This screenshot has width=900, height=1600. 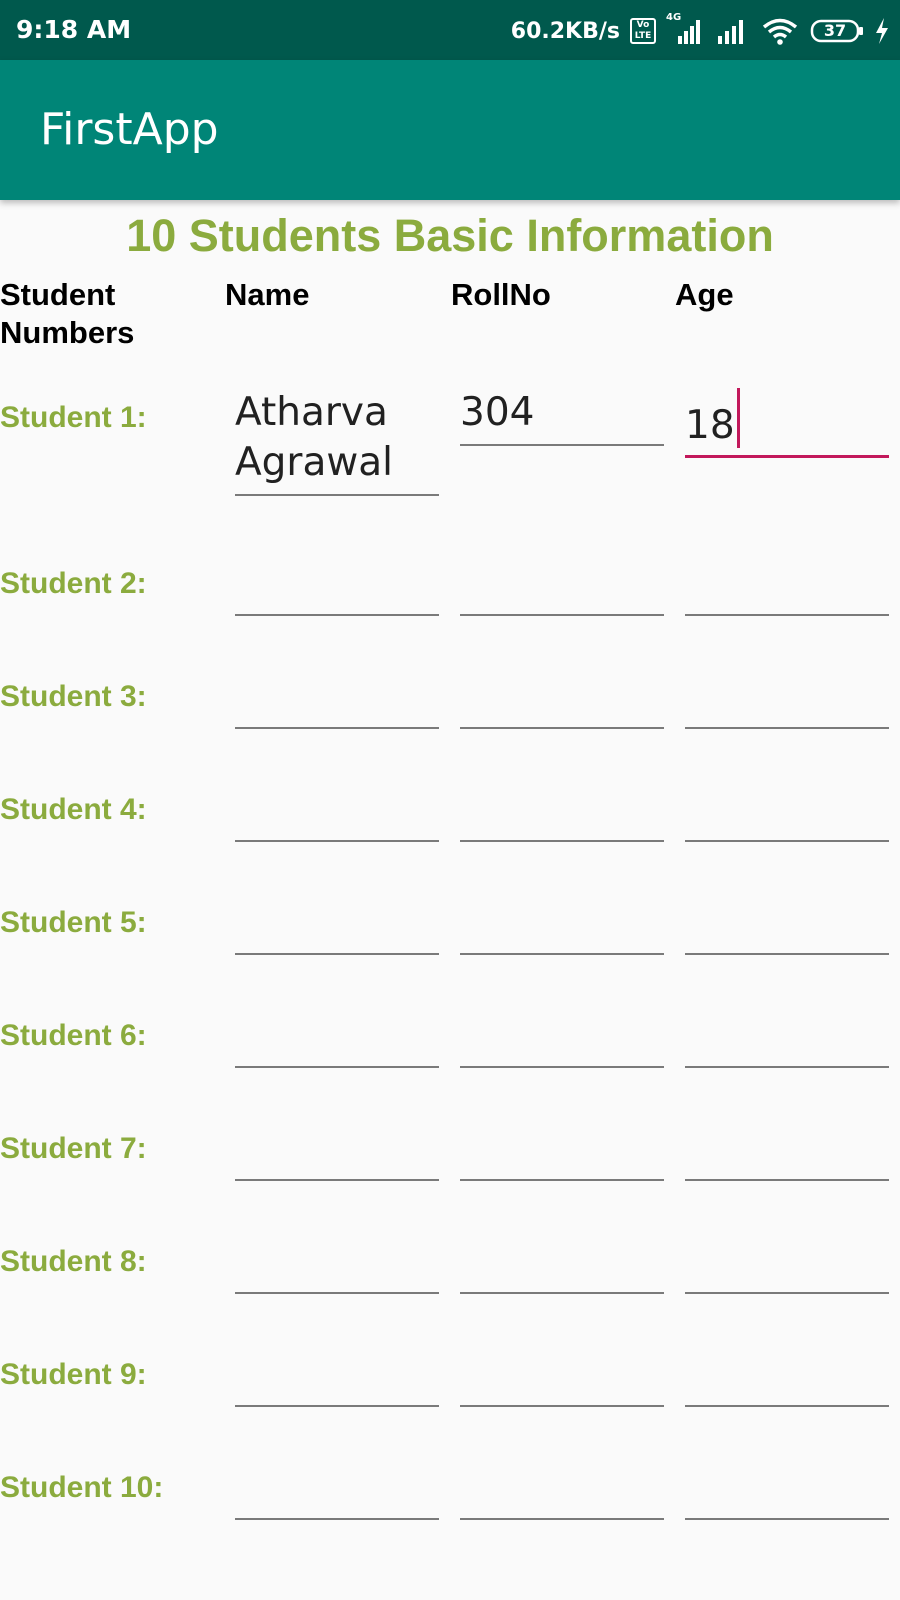 I want to click on name-input: Atharva Agrawal, so click(x=337, y=442).